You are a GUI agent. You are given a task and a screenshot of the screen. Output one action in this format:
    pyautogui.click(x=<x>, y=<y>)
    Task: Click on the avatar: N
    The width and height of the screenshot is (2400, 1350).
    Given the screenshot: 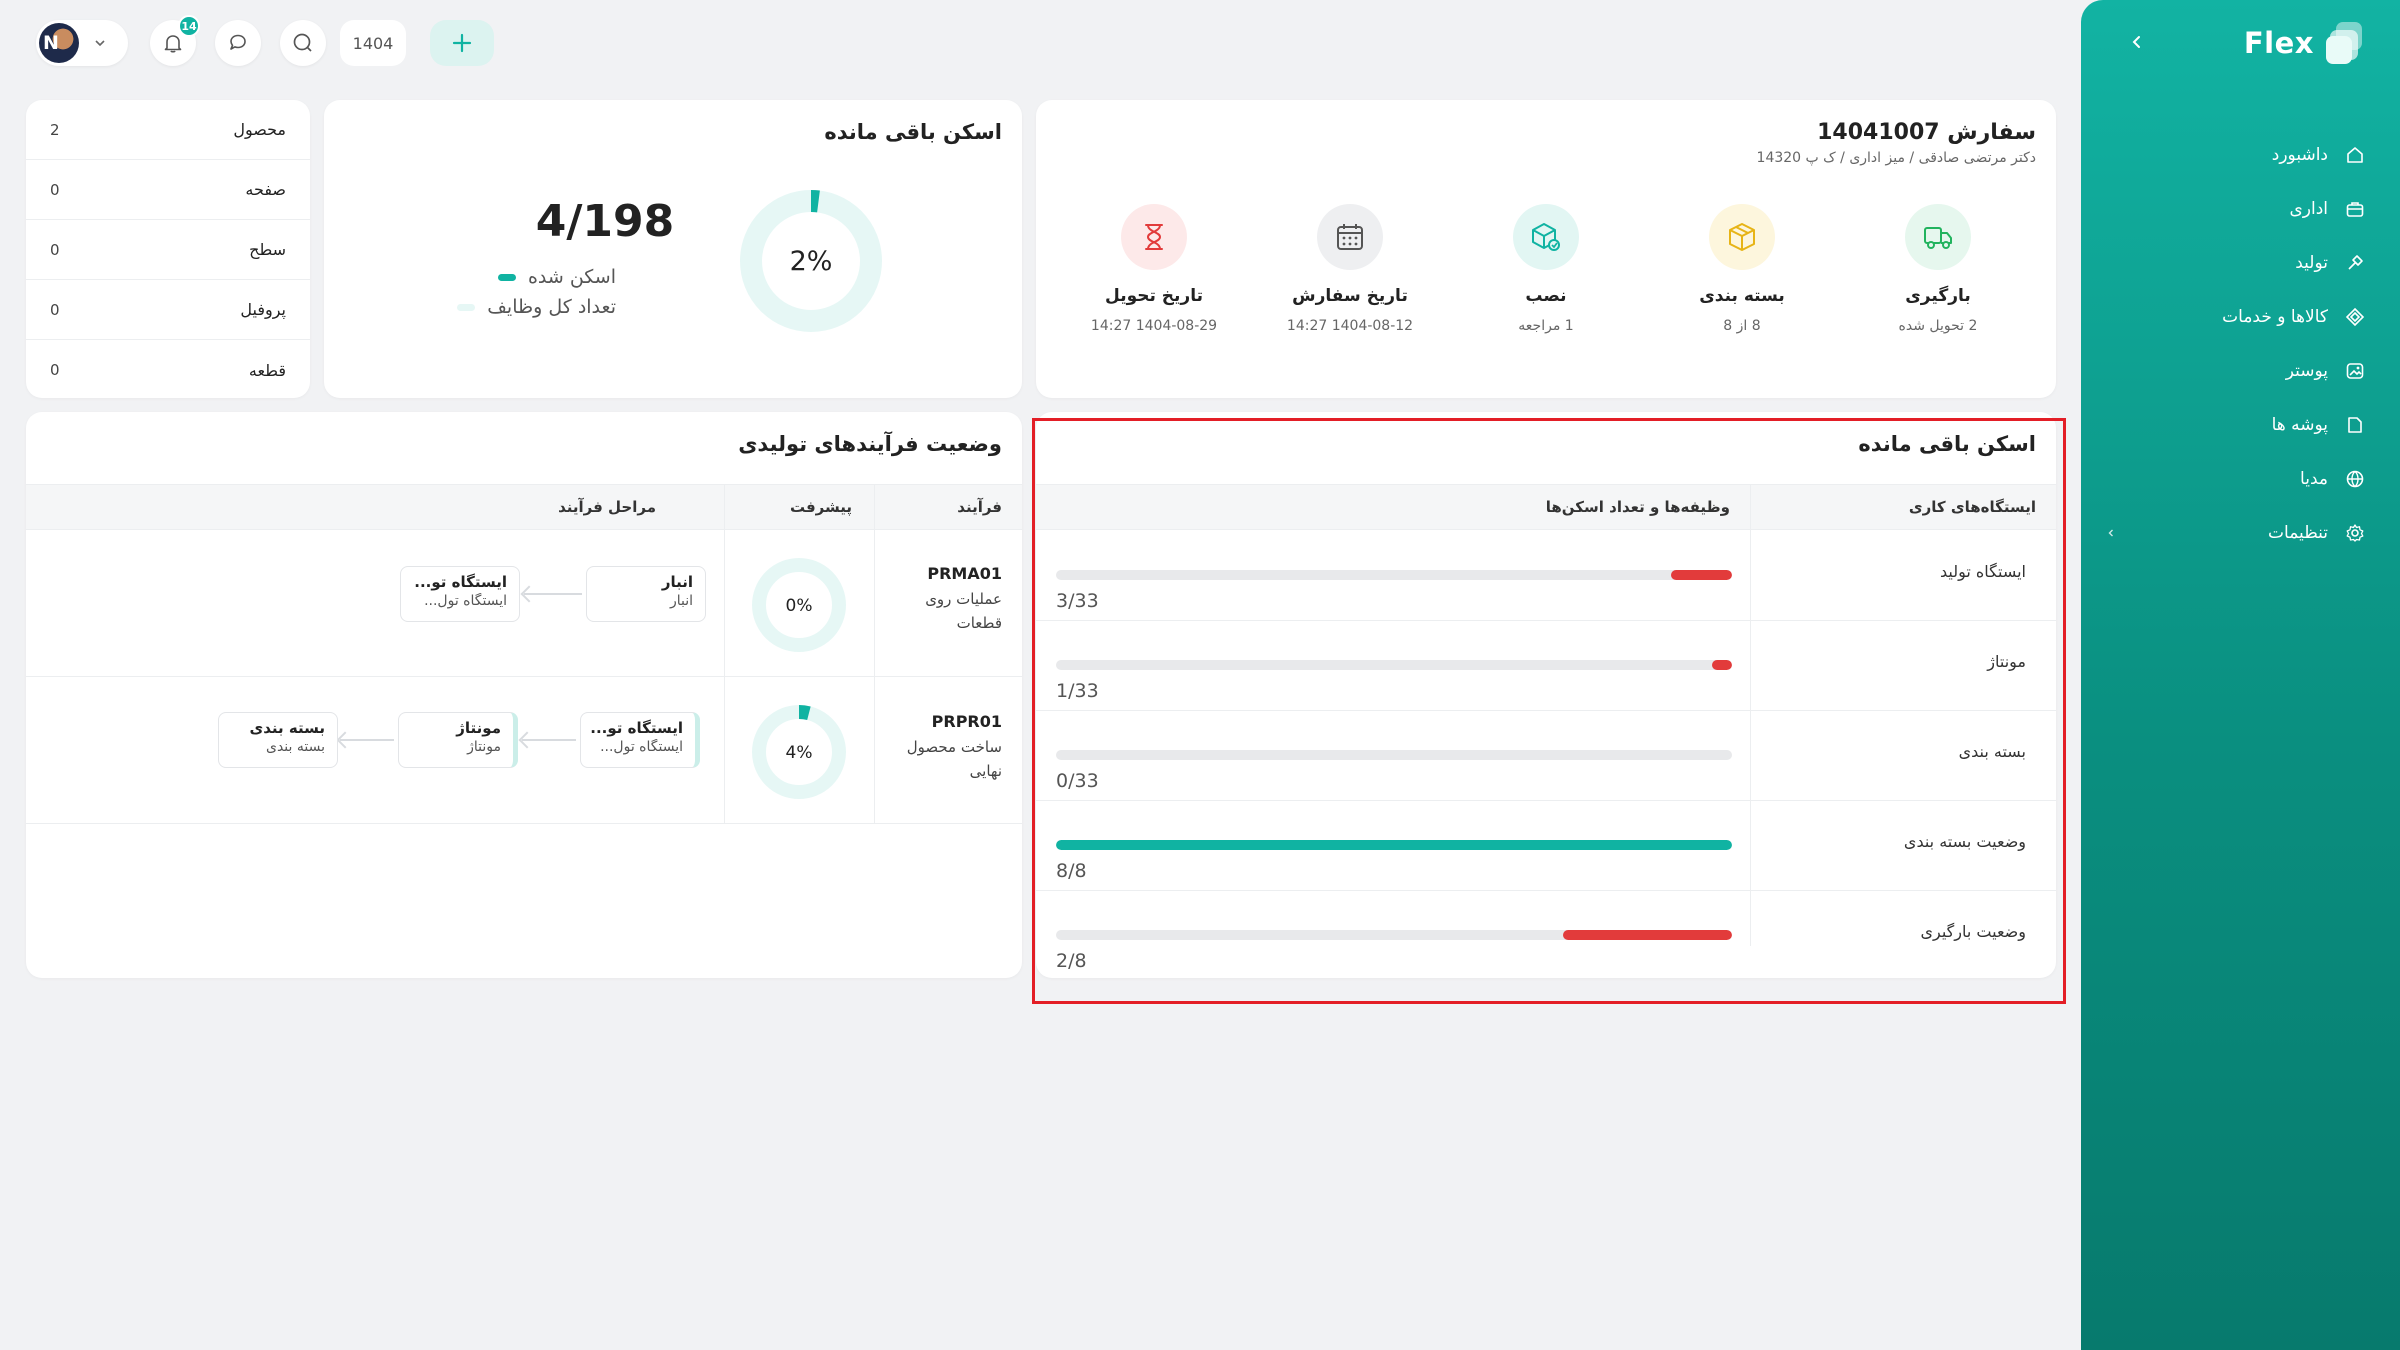 What is the action you would take?
    pyautogui.click(x=59, y=43)
    